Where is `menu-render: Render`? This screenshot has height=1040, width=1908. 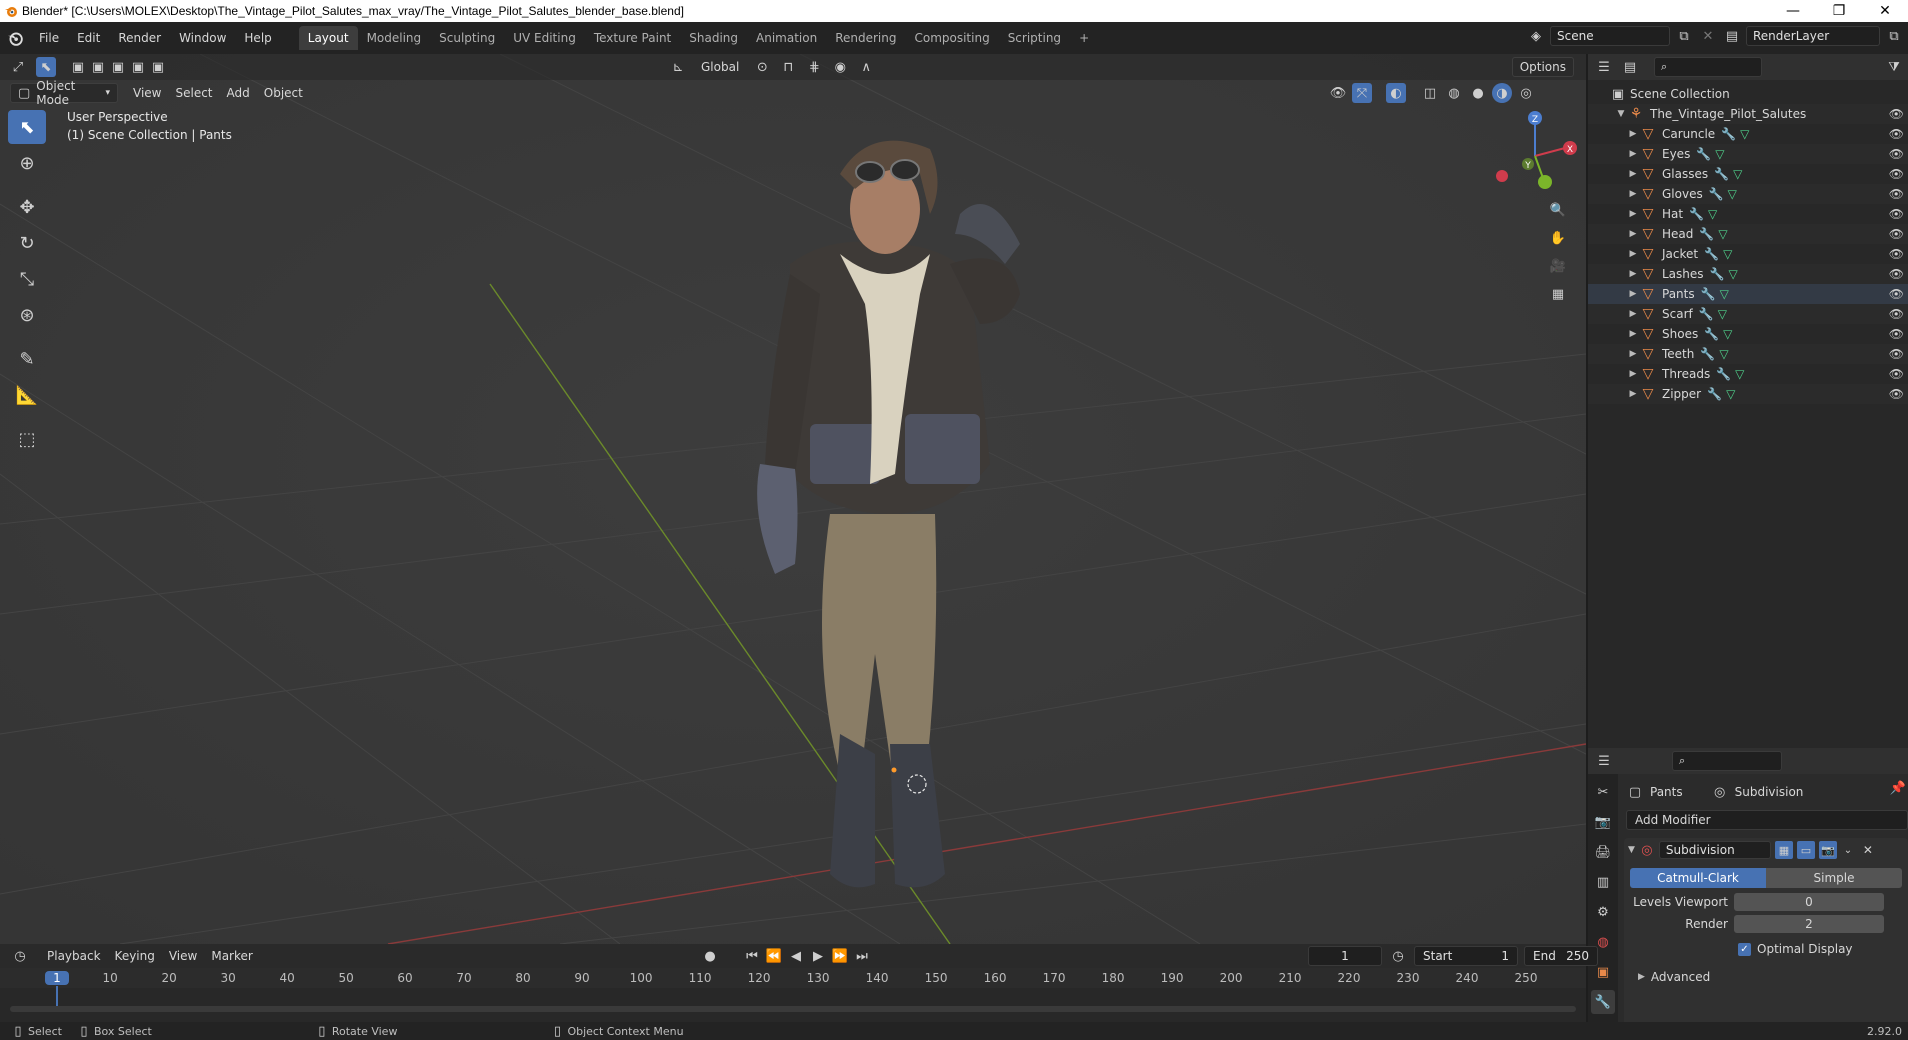
menu-render: Render is located at coordinates (139, 38).